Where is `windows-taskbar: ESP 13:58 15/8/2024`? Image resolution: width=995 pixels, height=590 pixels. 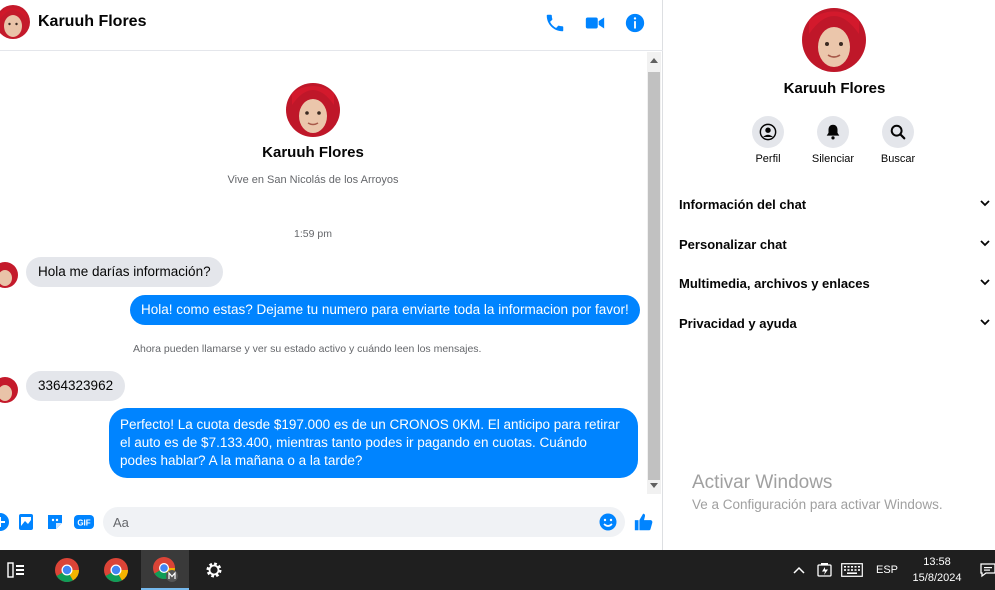 windows-taskbar: ESP 13:58 15/8/2024 is located at coordinates (497, 570).